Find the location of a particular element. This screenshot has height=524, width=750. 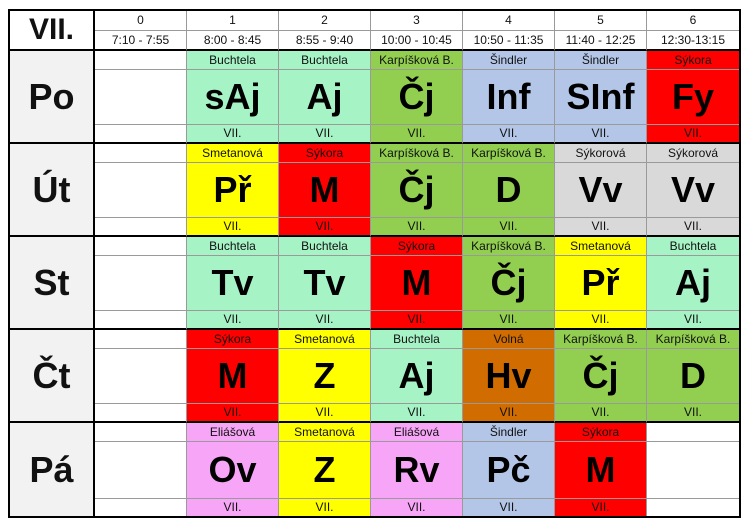

period-time: 10:50 - 11:35 is located at coordinates (509, 41).